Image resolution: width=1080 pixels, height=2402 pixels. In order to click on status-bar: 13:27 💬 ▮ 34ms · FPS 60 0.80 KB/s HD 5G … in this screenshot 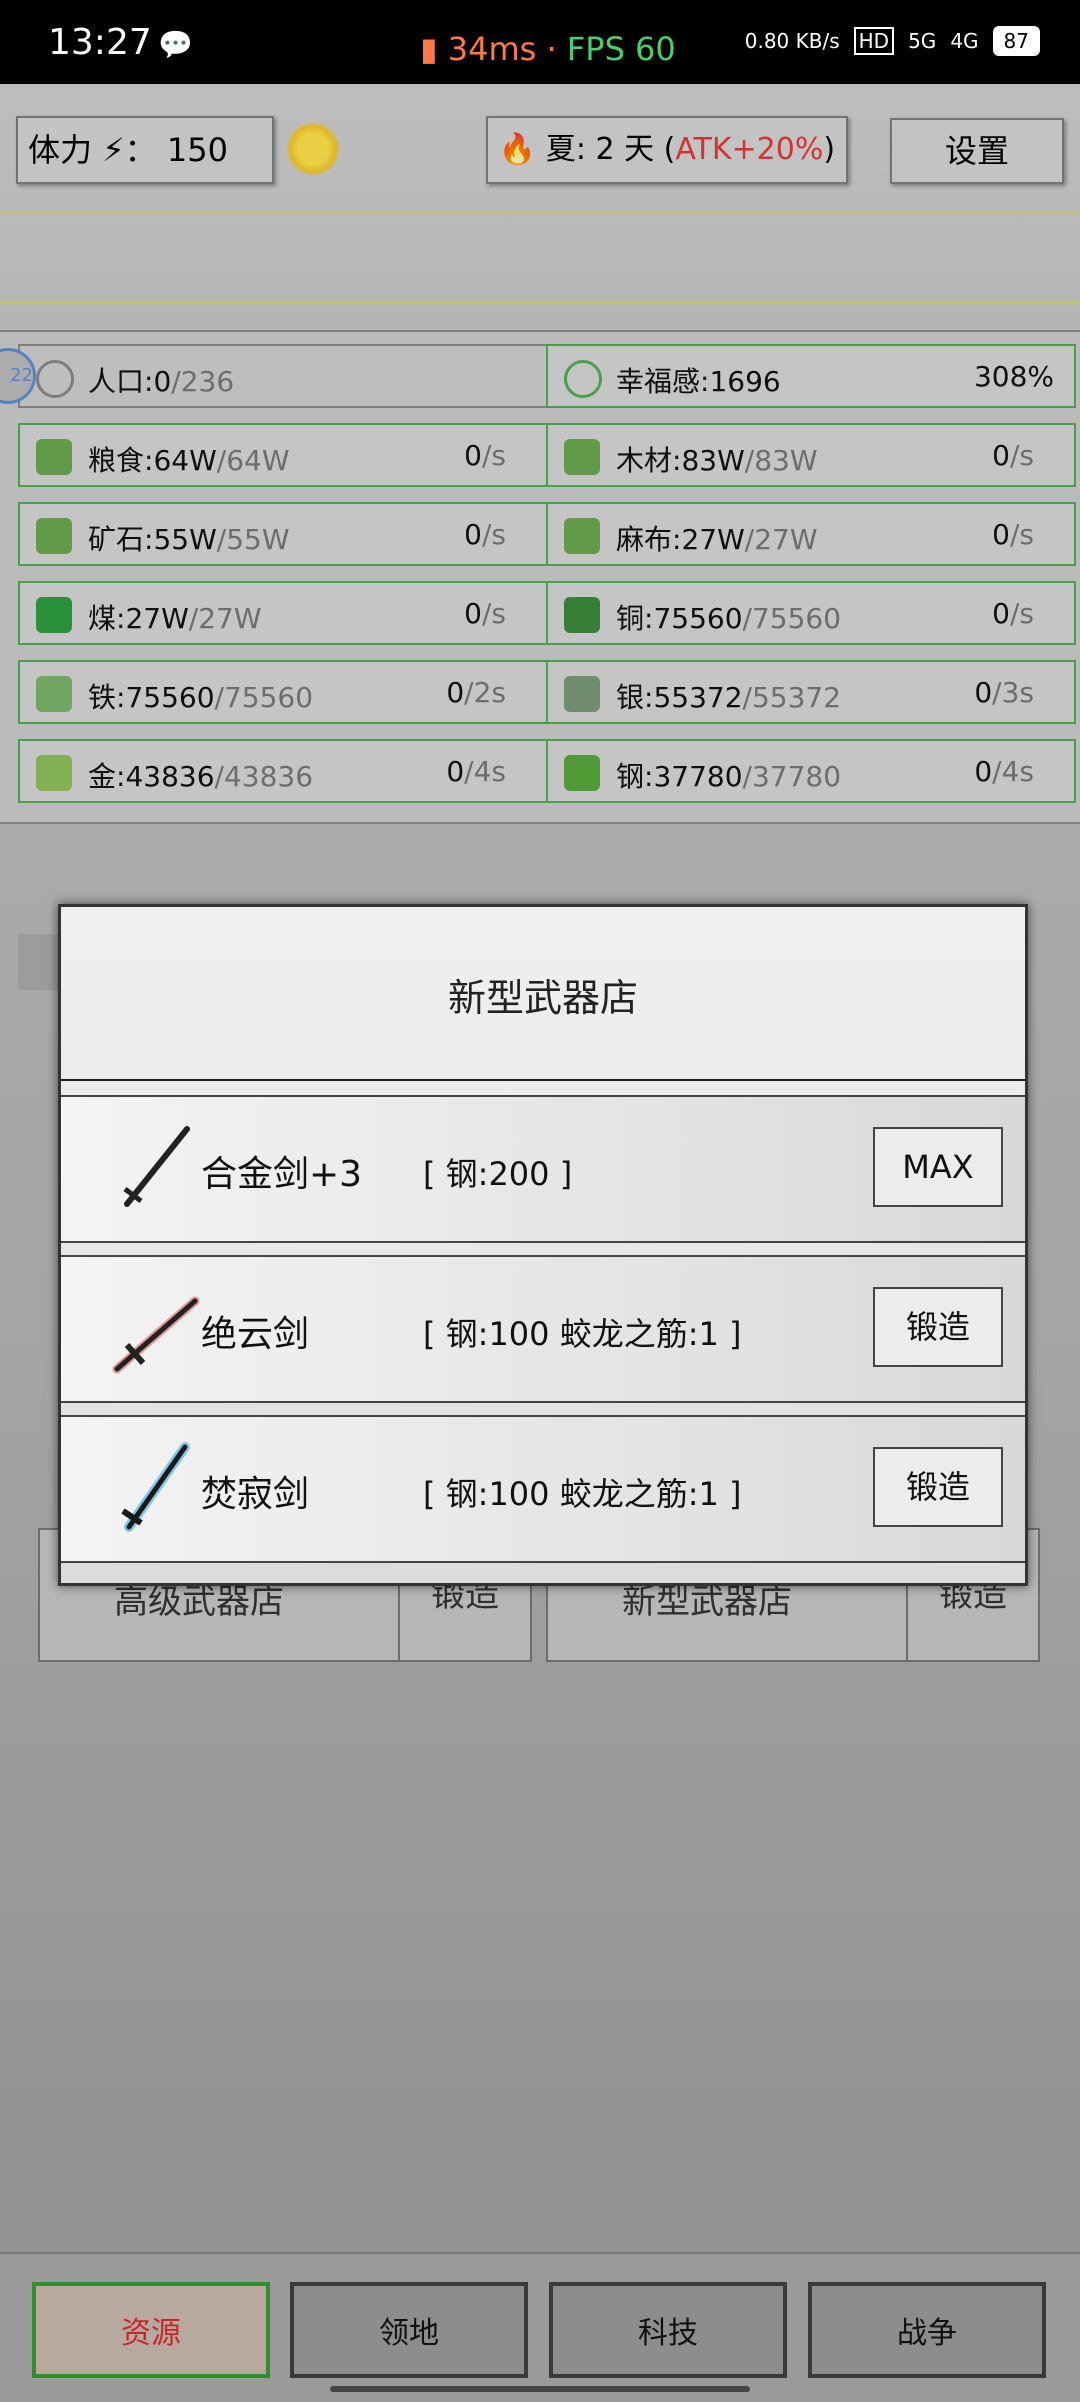, I will do `click(540, 42)`.